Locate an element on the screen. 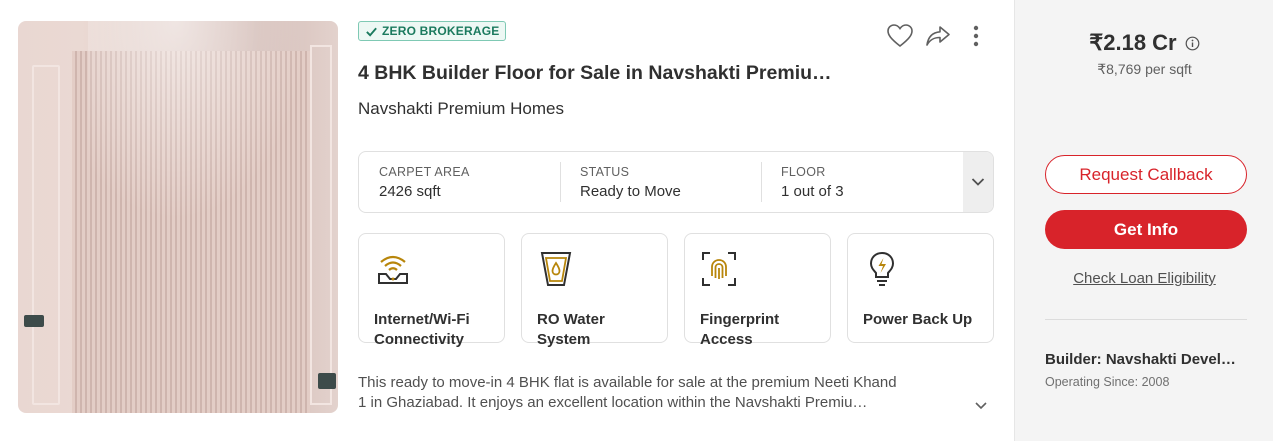 This screenshot has width=1273, height=441. amenity-label: Internet/Wi-Fi Connectivity is located at coordinates (422, 329).